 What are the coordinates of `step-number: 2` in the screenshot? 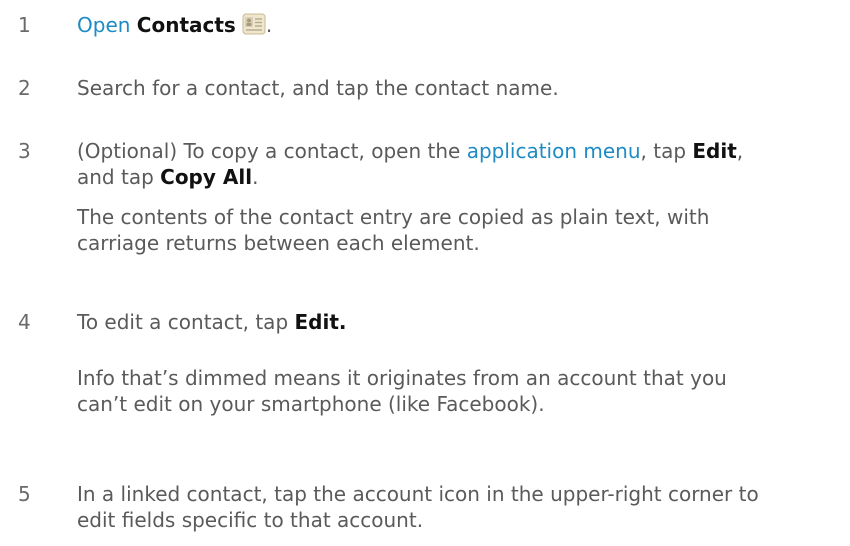 It's located at (24, 88).